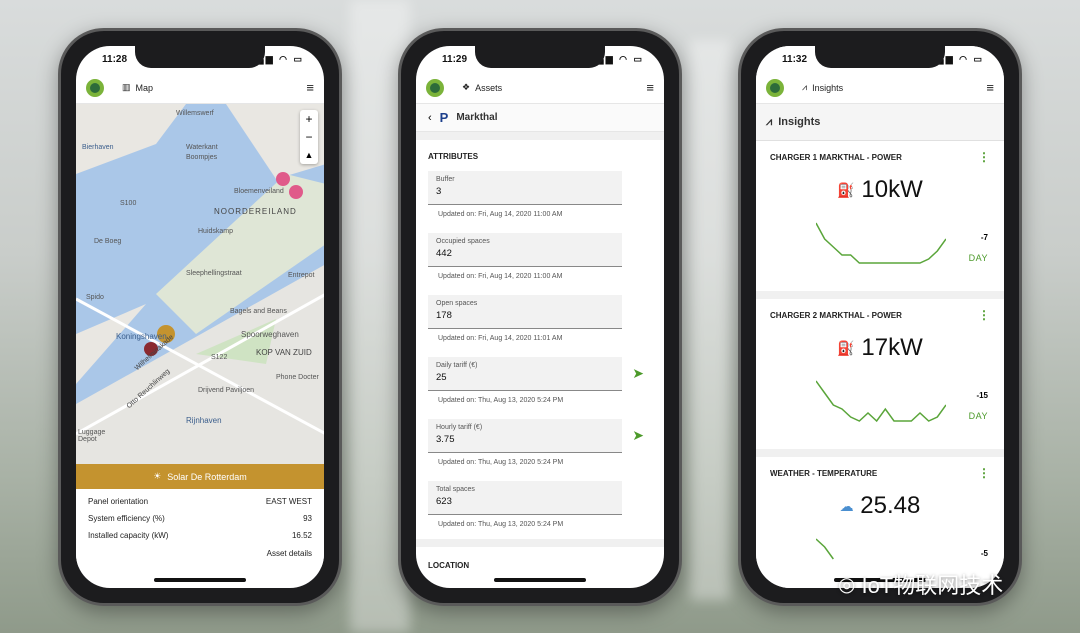 This screenshot has height=633, width=1080. What do you see at coordinates (126, 518) in the screenshot?
I see `row-label: System efficiency (%)` at bounding box center [126, 518].